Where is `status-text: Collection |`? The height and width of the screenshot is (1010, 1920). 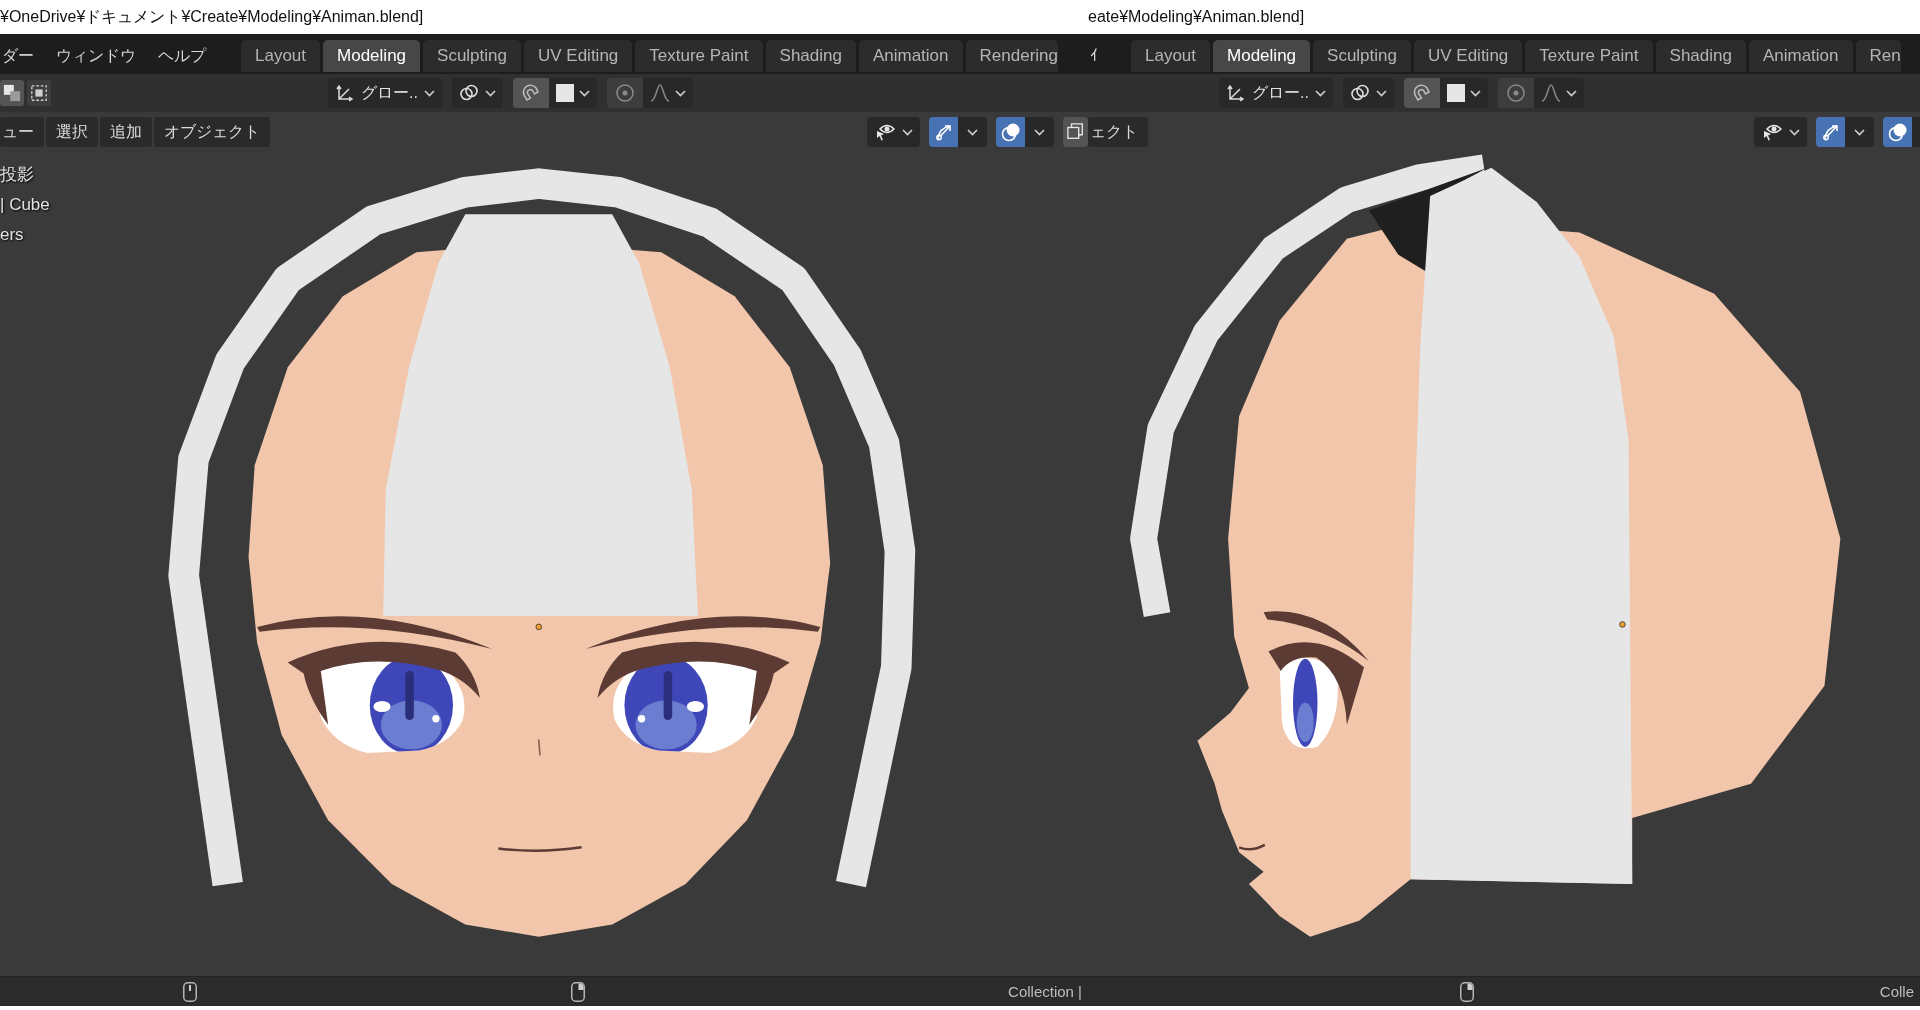 status-text: Collection | is located at coordinates (1045, 991).